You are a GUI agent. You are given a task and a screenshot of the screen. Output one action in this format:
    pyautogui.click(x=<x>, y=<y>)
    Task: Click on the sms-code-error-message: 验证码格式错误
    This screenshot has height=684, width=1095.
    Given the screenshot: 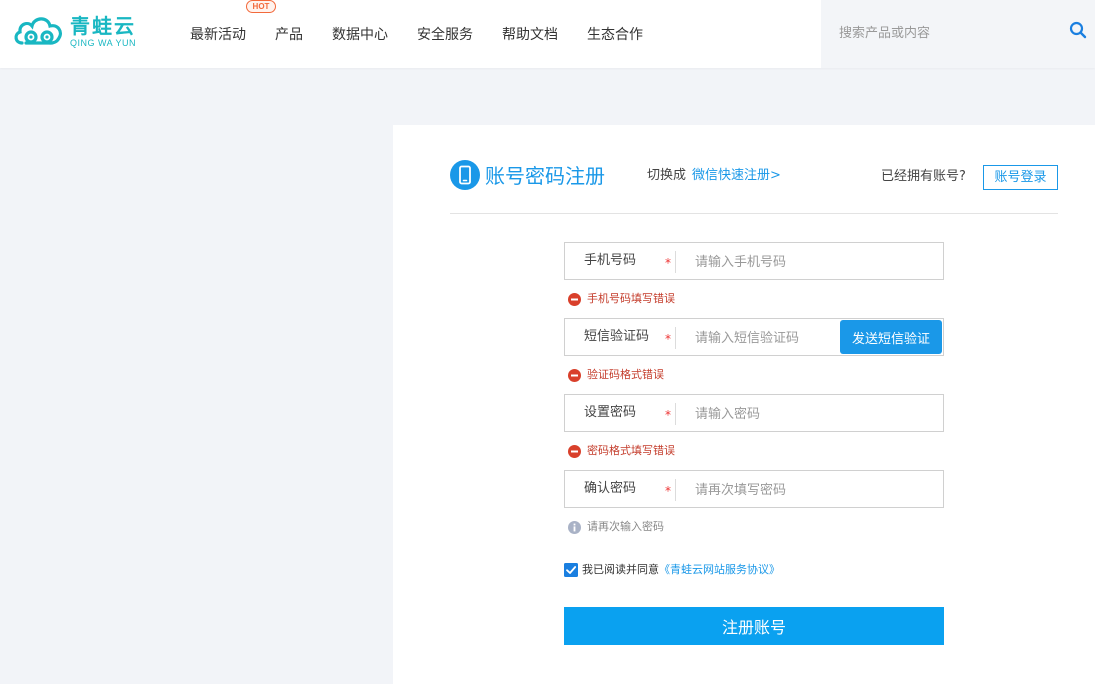 What is the action you would take?
    pyautogui.click(x=616, y=375)
    